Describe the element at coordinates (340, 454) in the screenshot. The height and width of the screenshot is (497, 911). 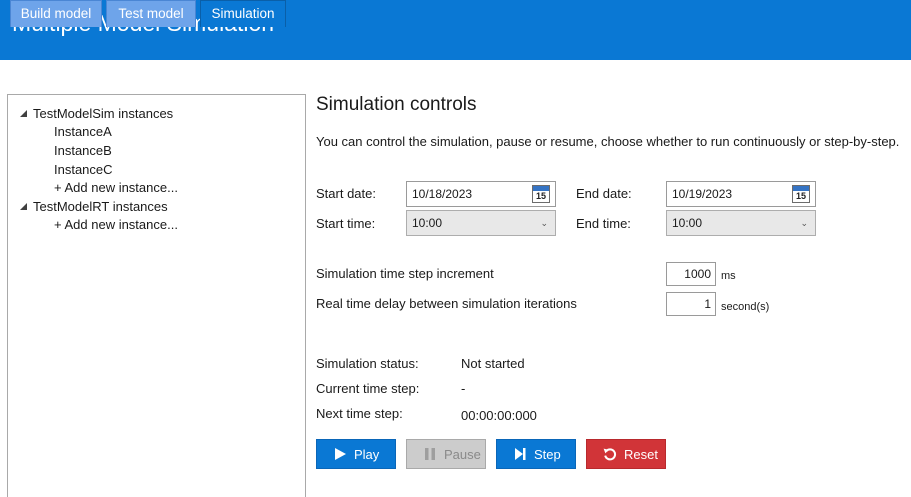
I see `play-icon` at that location.